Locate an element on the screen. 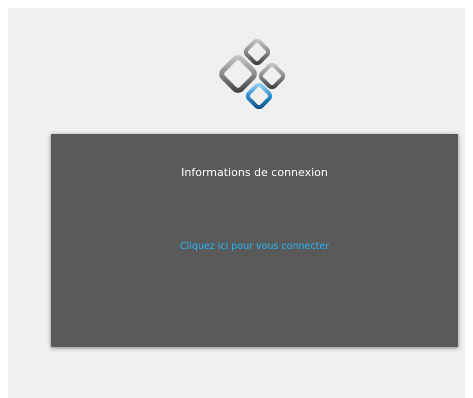 The image size is (473, 398). login-link: Cliquez ici pour vous connecter is located at coordinates (254, 246).